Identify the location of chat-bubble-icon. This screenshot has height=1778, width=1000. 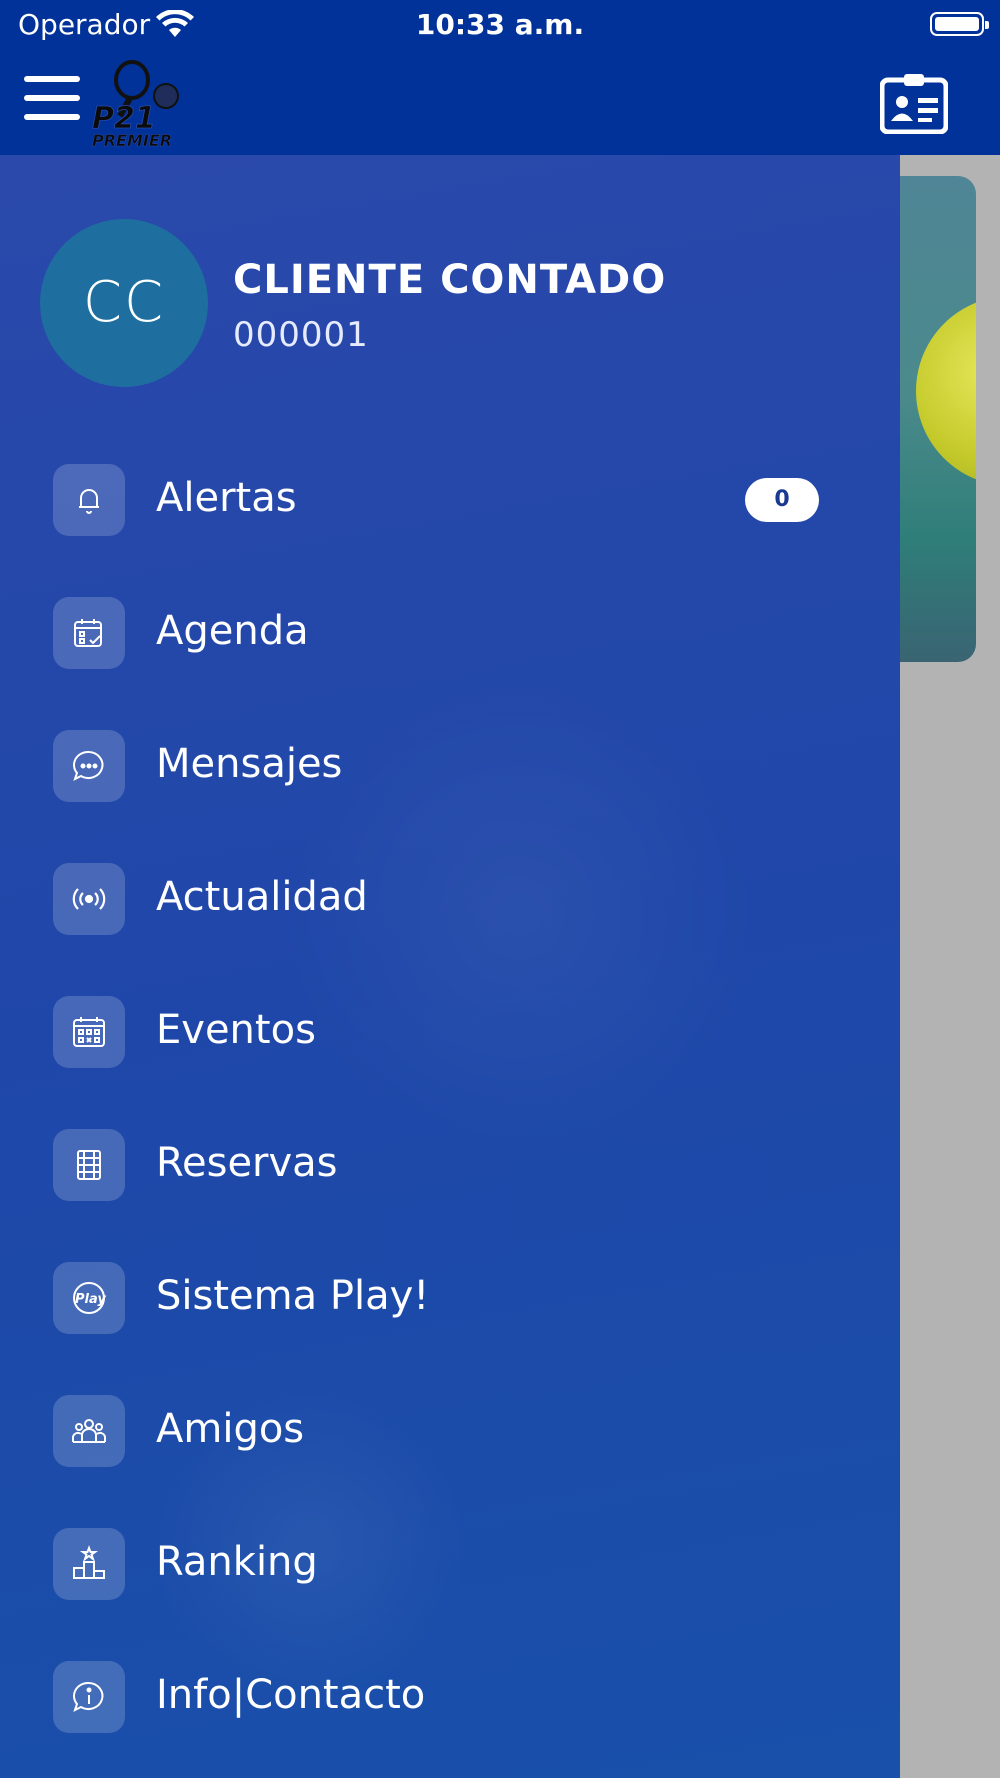
(89, 766).